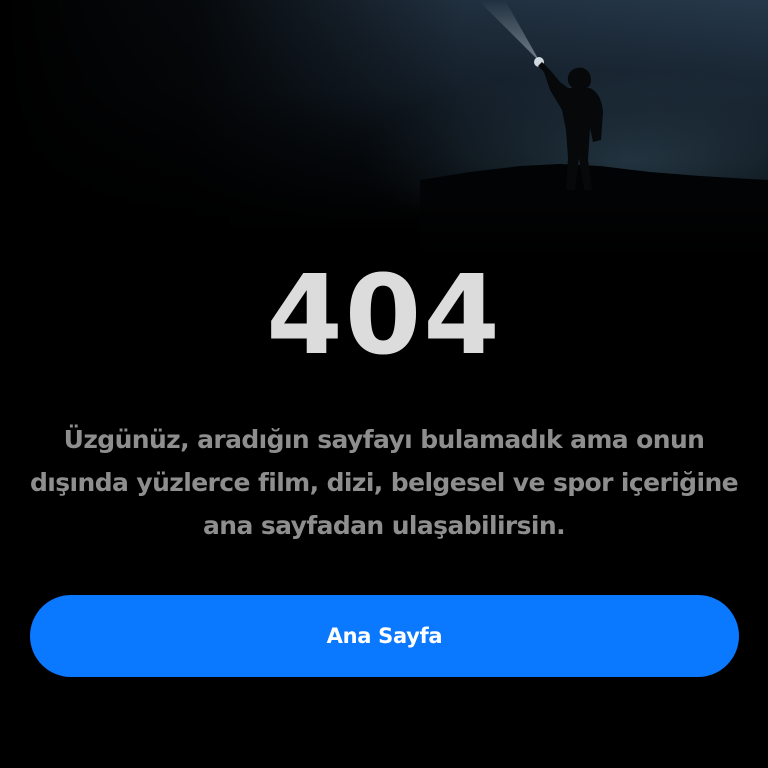 The width and height of the screenshot is (768, 768). I want to click on error-code: 404, so click(384, 315).